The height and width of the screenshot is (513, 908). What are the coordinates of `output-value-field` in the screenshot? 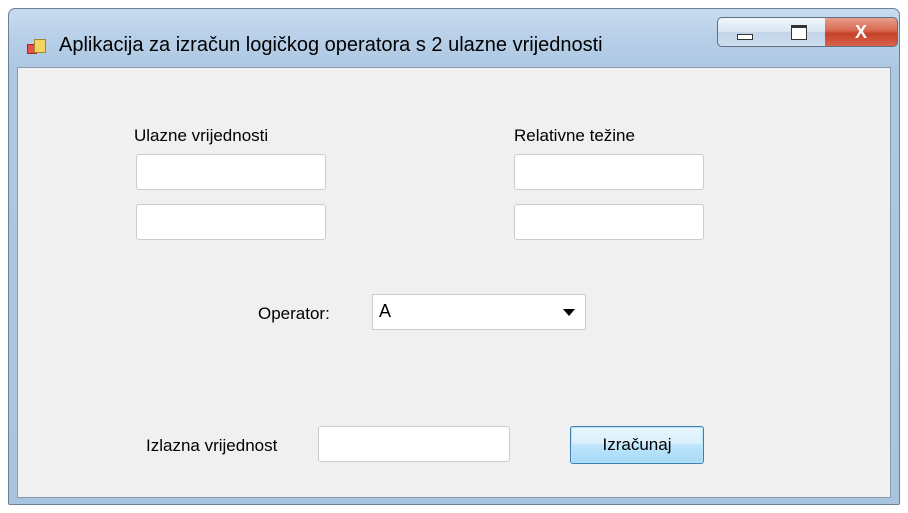 It's located at (414, 444).